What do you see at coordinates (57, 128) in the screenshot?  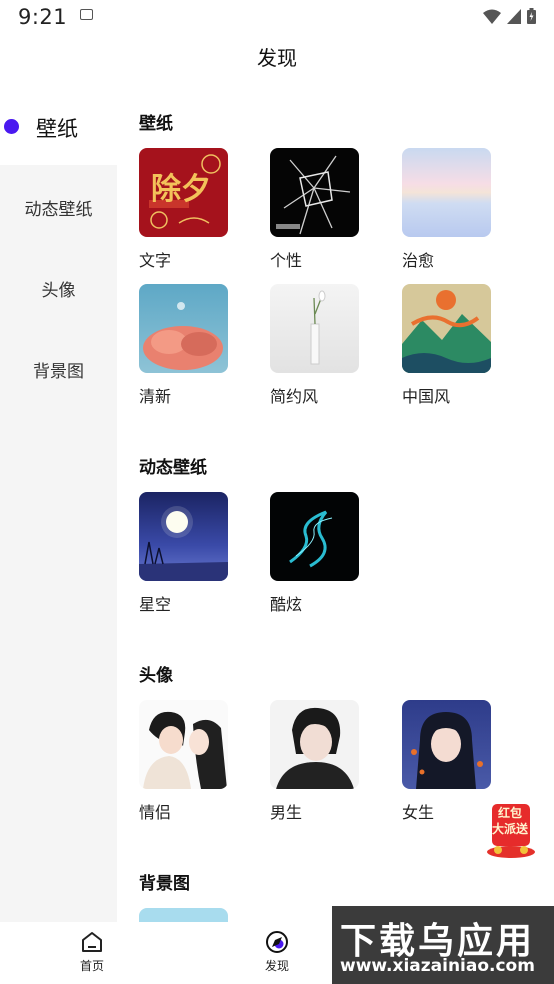 I see `sidebar-item-wallpaper-label: 壁纸` at bounding box center [57, 128].